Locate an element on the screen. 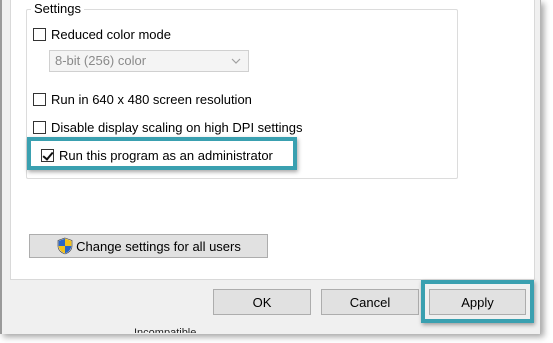  color-mode-select: 8-bit (256) color is located at coordinates (149, 61).